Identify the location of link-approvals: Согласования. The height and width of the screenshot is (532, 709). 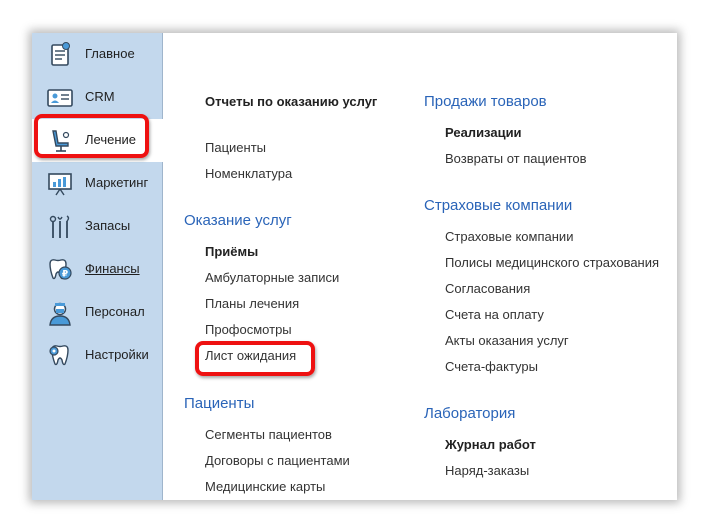
(487, 288).